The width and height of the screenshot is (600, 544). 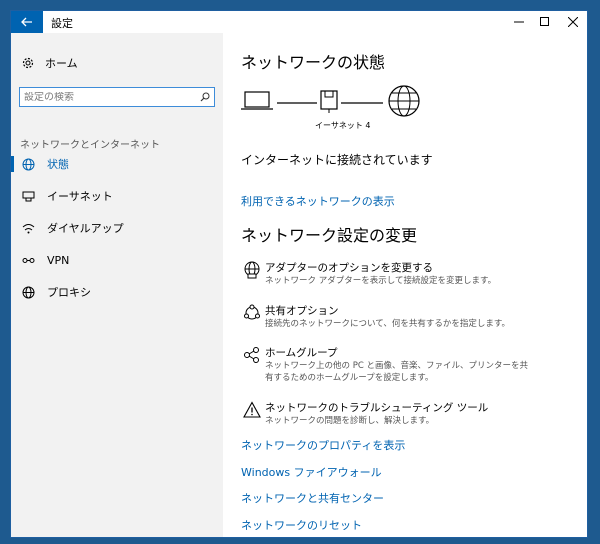 I want to click on sharing-icon, so click(x=252, y=315).